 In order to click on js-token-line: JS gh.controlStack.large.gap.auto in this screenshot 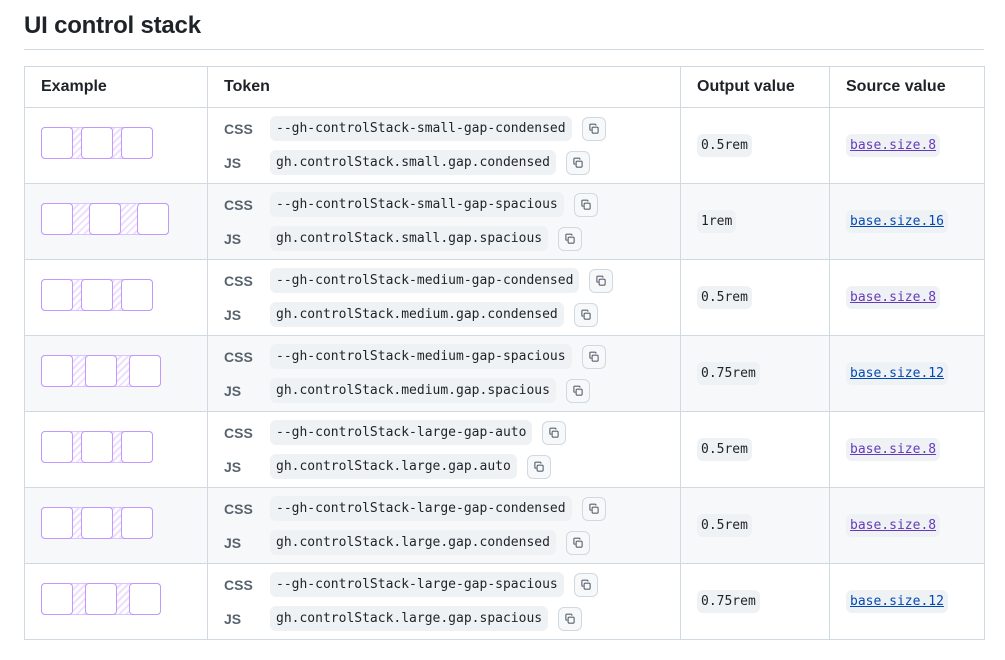, I will do `click(444, 467)`.